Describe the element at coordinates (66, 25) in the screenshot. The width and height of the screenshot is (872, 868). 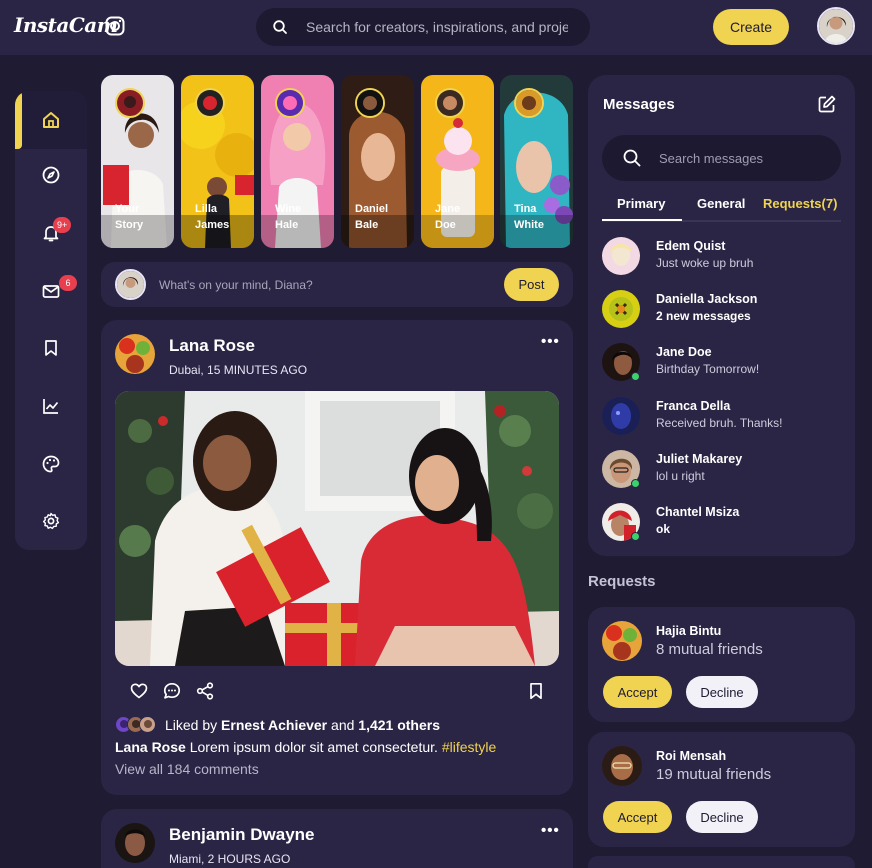
I see `app-logo: InstaCam` at that location.